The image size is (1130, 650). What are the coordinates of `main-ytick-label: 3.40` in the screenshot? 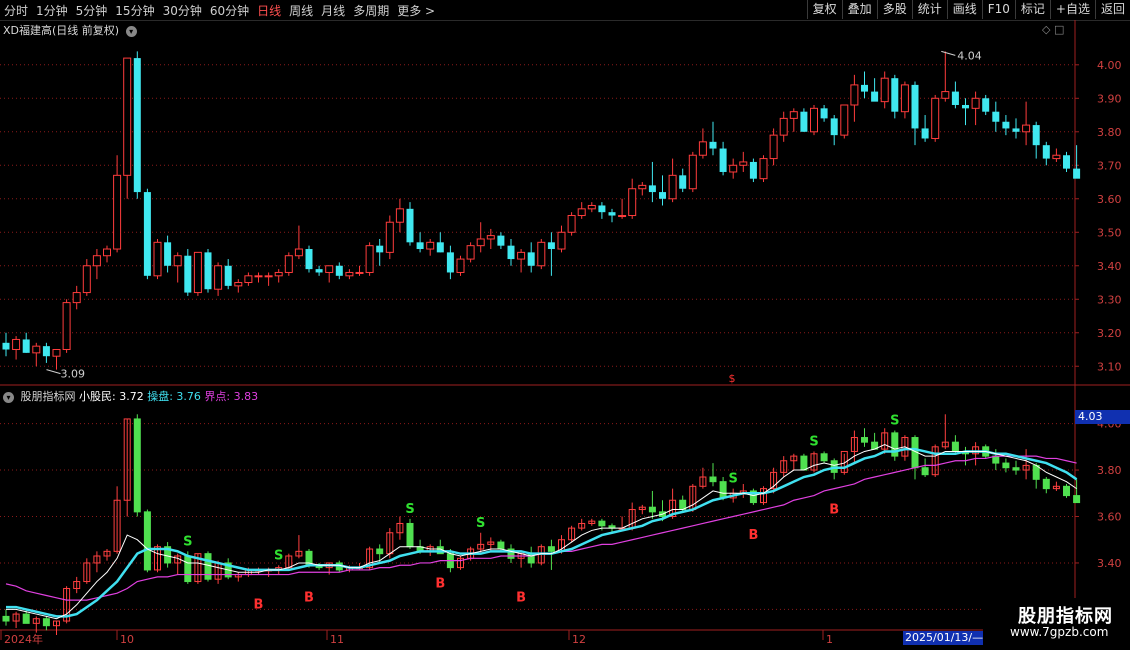 It's located at (1109, 266).